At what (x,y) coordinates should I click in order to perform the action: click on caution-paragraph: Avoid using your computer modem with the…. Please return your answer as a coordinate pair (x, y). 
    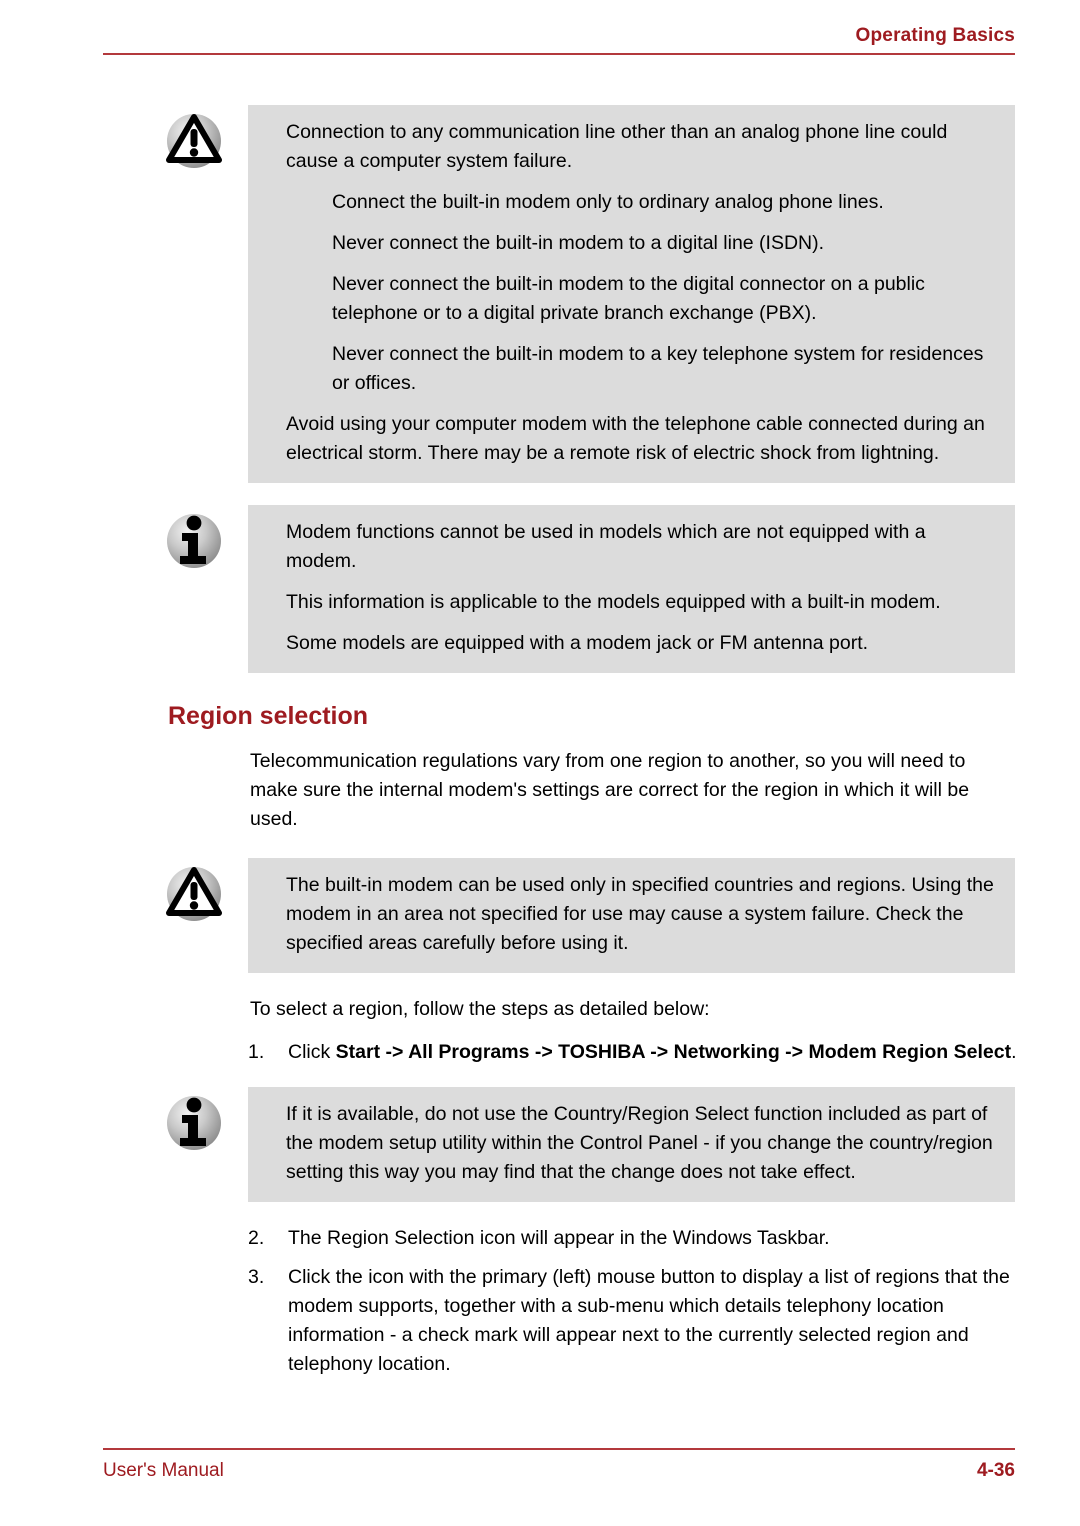
    Looking at the image, I should click on (635, 438).